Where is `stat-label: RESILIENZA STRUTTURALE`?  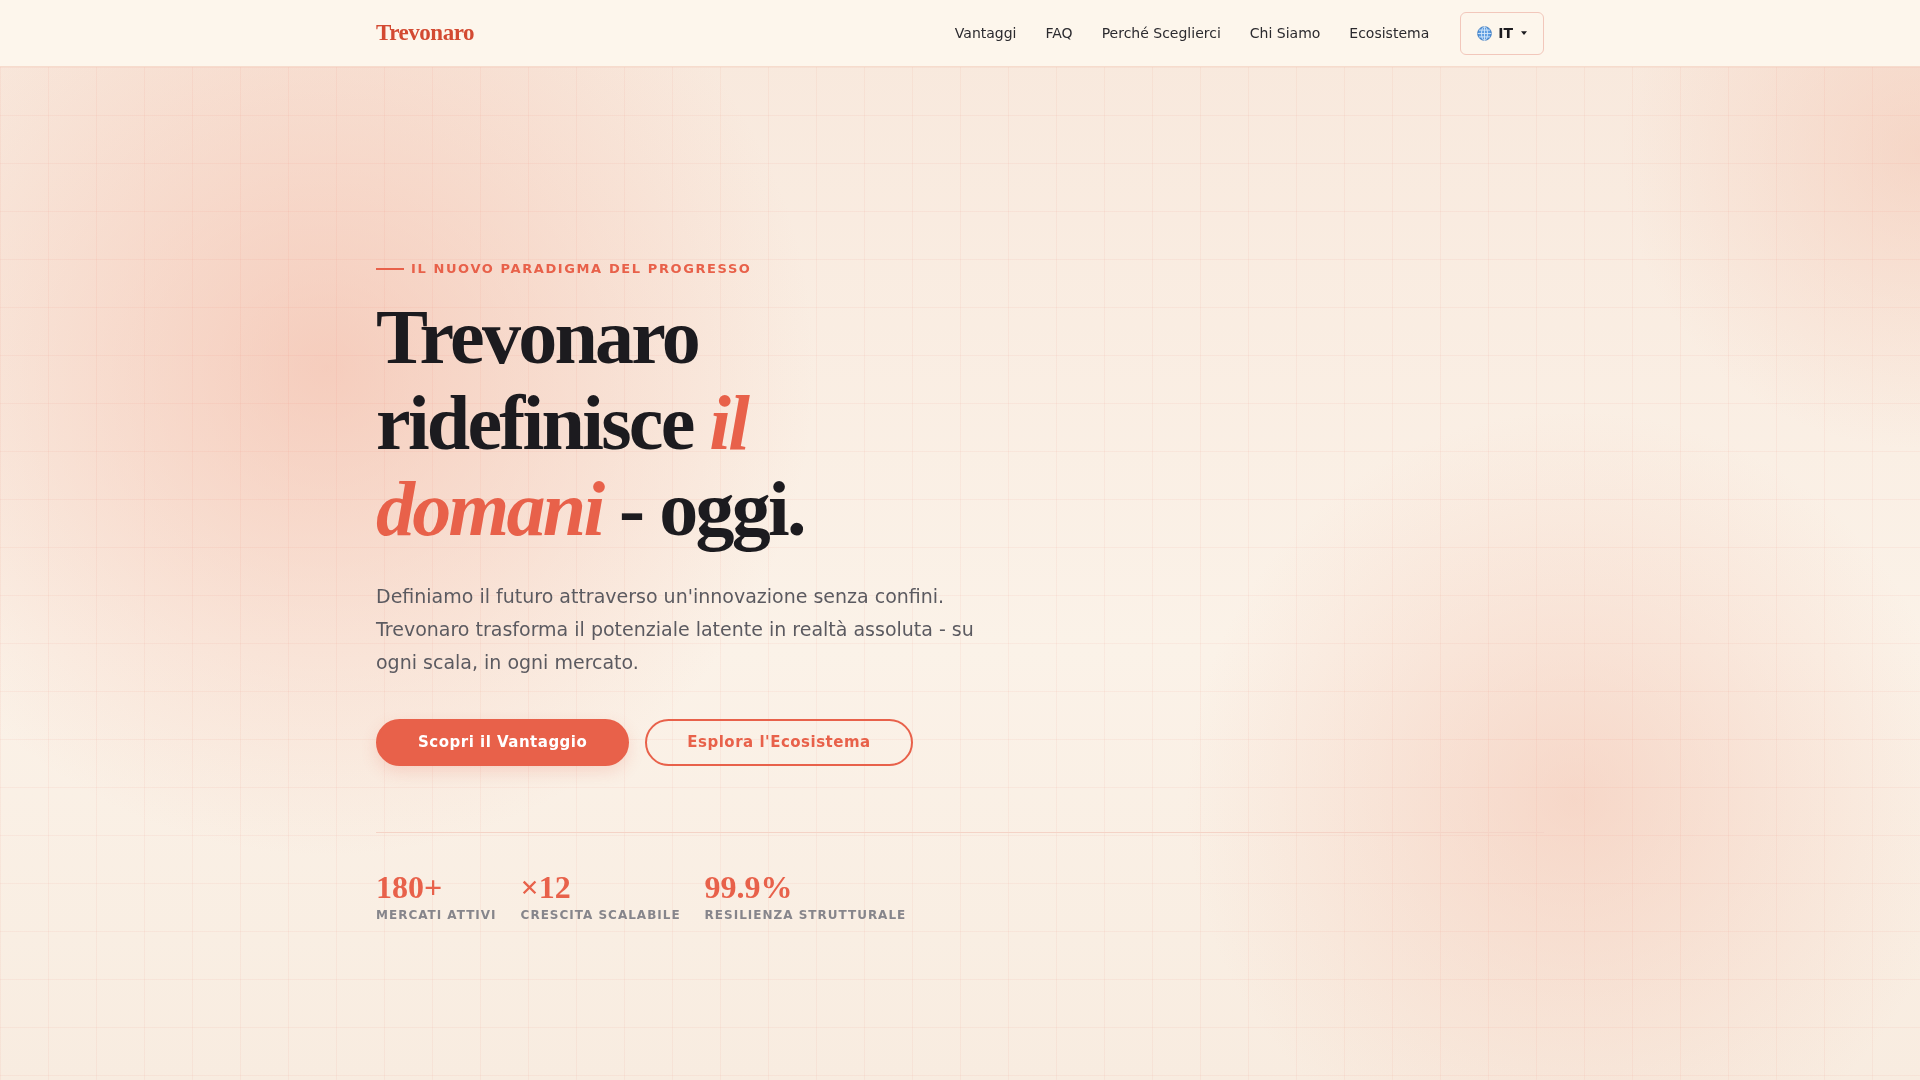 stat-label: RESILIENZA STRUTTURALE is located at coordinates (805, 915).